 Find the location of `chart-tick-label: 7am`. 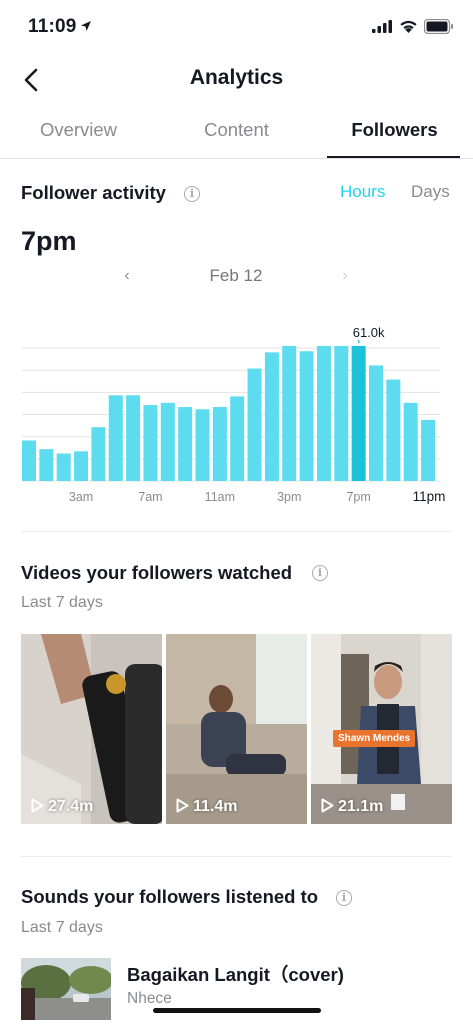

chart-tick-label: 7am is located at coordinates (150, 497).